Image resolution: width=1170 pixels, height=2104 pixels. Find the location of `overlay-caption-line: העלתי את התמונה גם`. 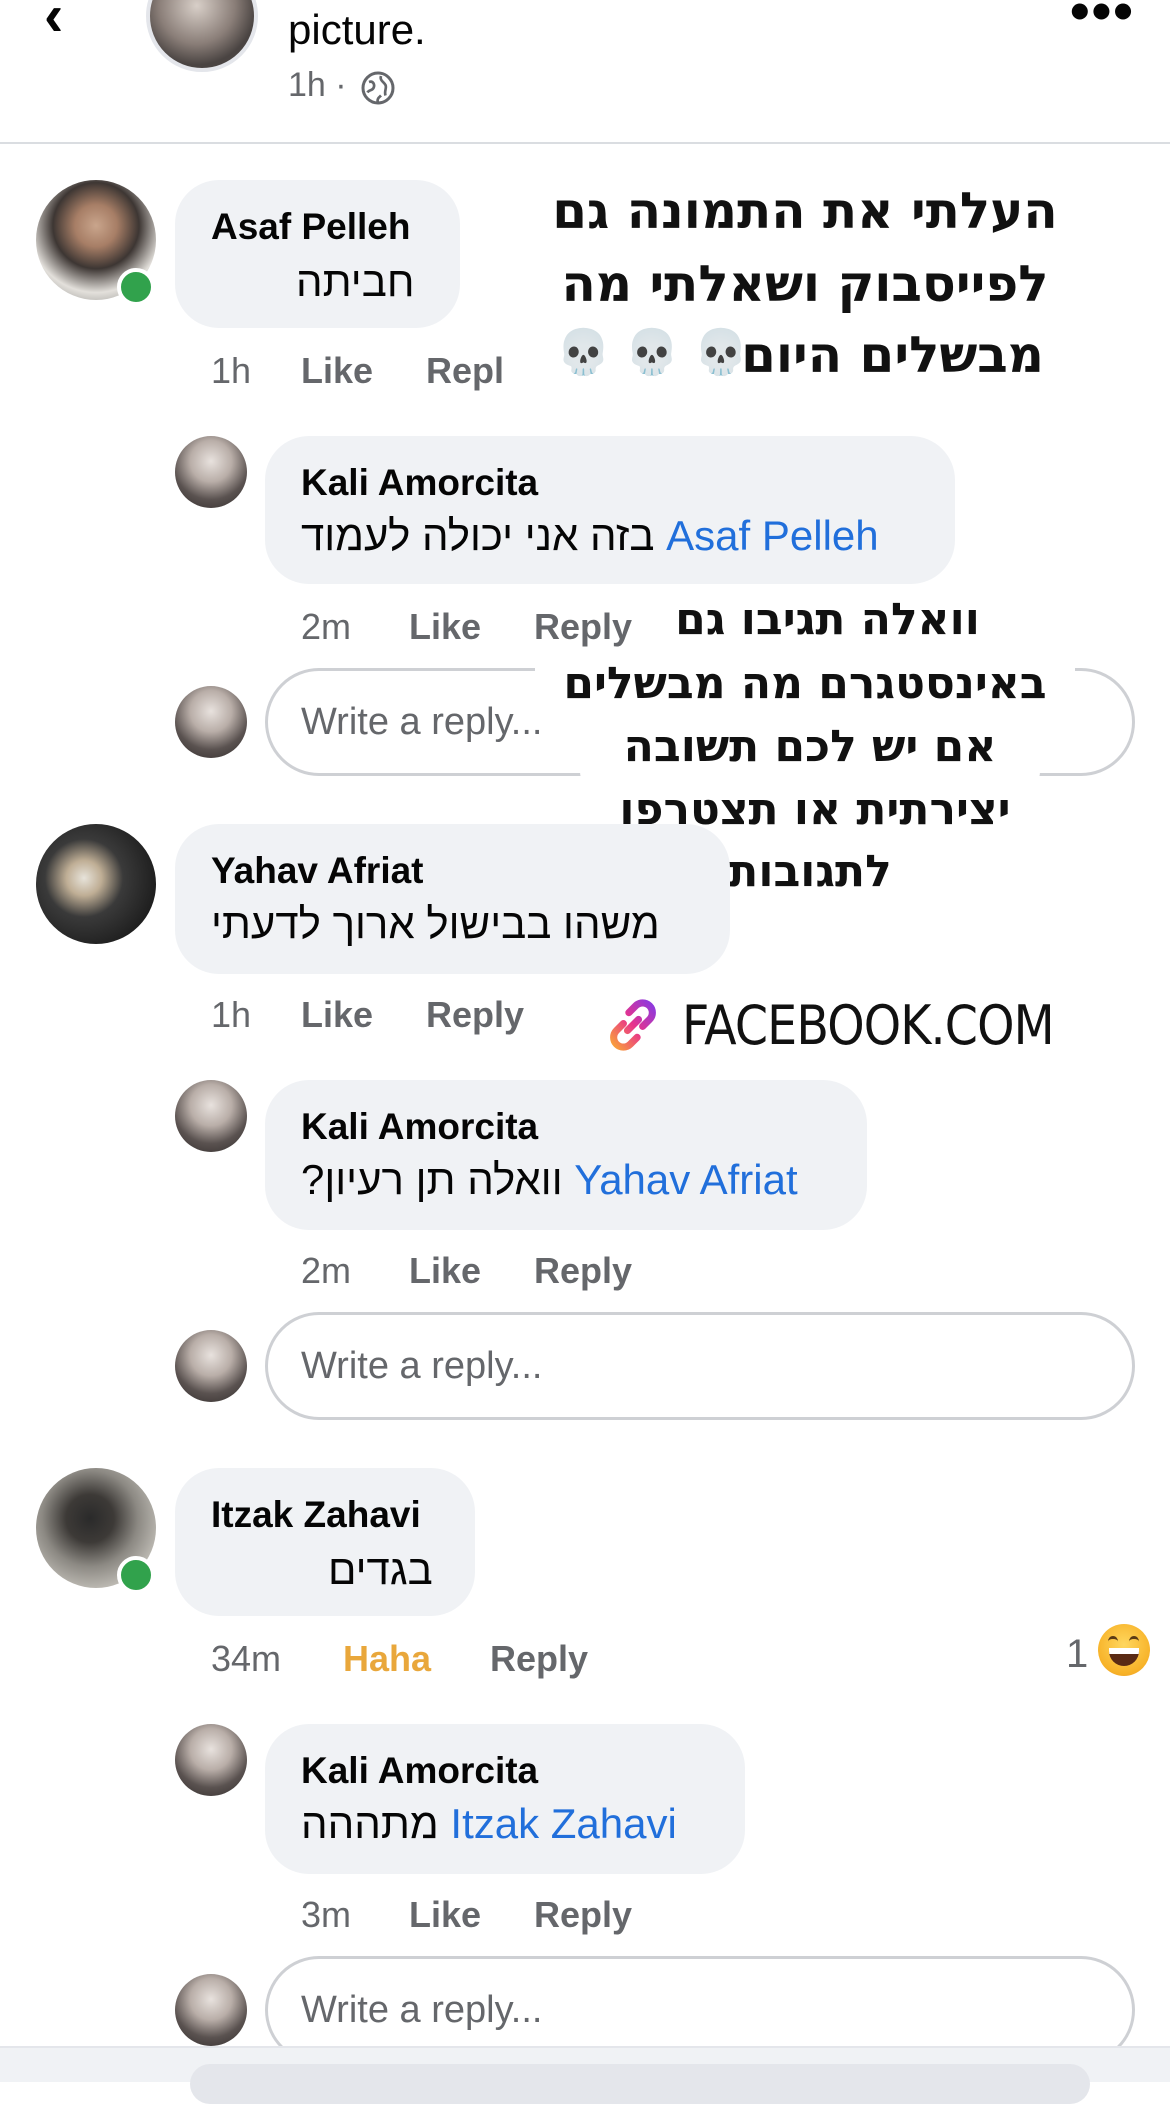

overlay-caption-line: העלתי את התמונה גם is located at coordinates (805, 211).